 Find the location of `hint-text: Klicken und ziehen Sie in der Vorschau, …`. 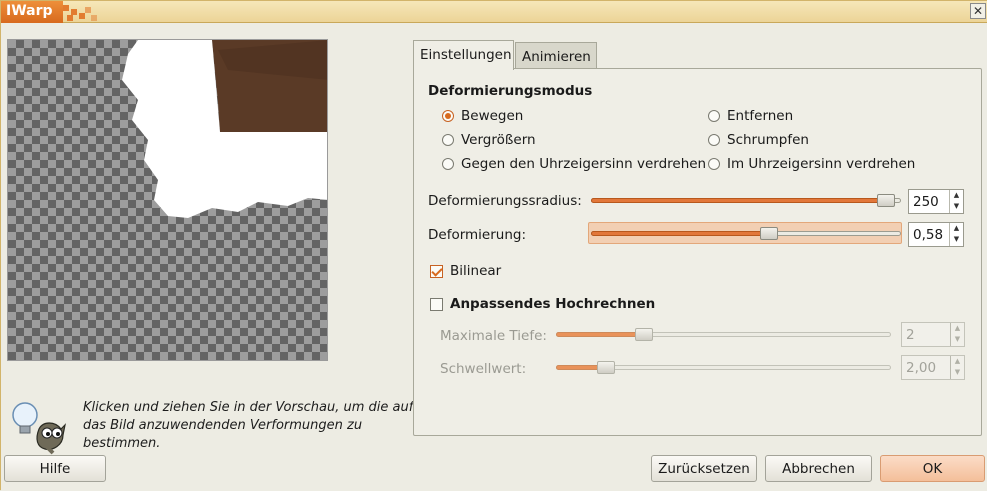

hint-text: Klicken und ziehen Sie in der Vorschau, … is located at coordinates (248, 426).